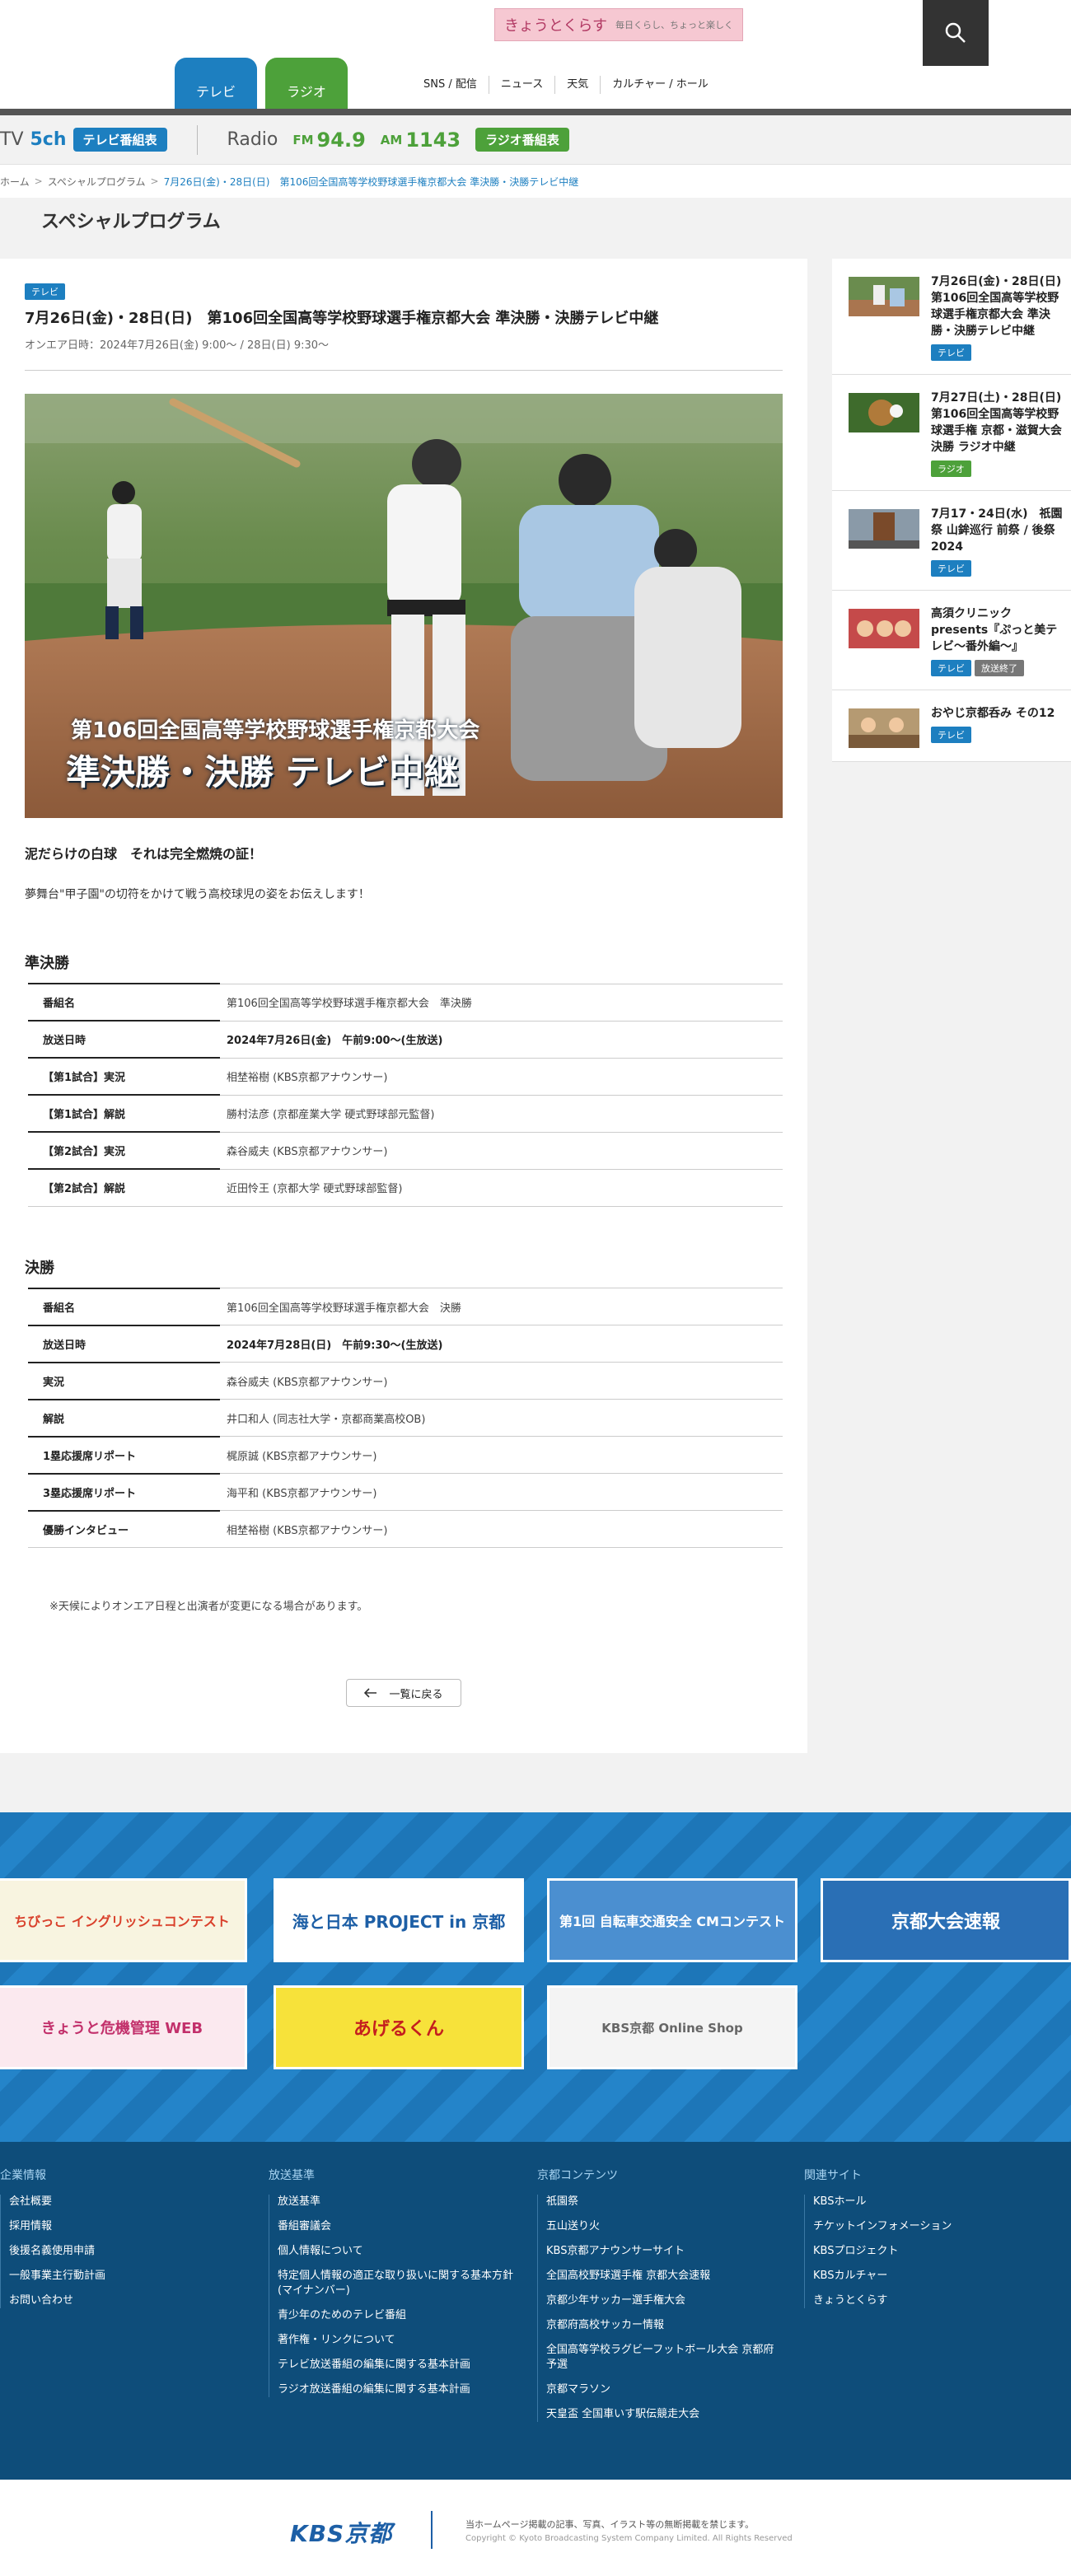 The height and width of the screenshot is (2576, 1071). What do you see at coordinates (216, 83) in the screenshot?
I see `tab-tv: テレビ` at bounding box center [216, 83].